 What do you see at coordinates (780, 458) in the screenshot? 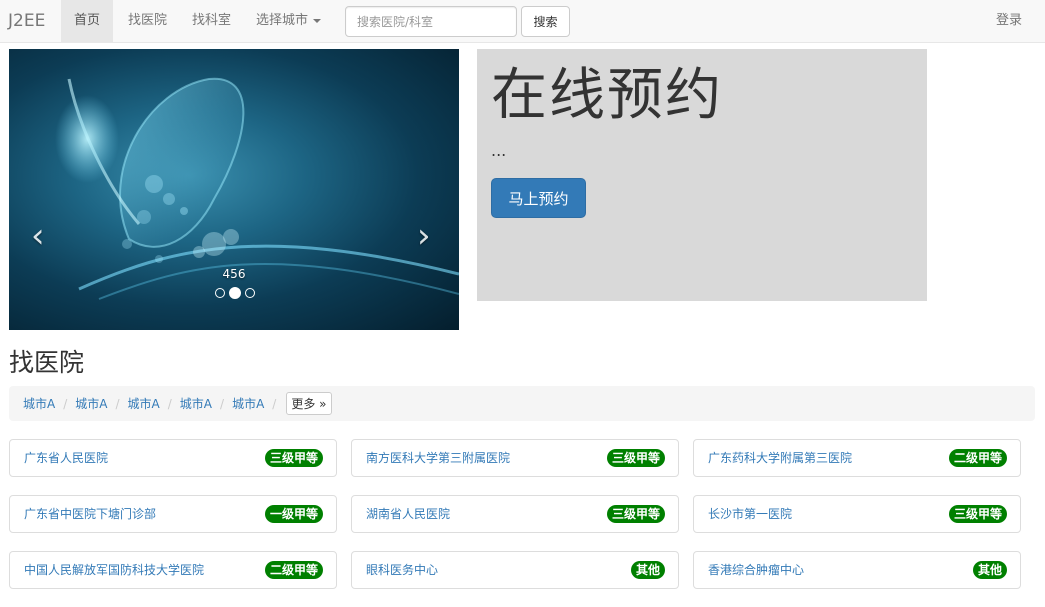
I see `hospital-name: 广东药科大学附属第三医院` at bounding box center [780, 458].